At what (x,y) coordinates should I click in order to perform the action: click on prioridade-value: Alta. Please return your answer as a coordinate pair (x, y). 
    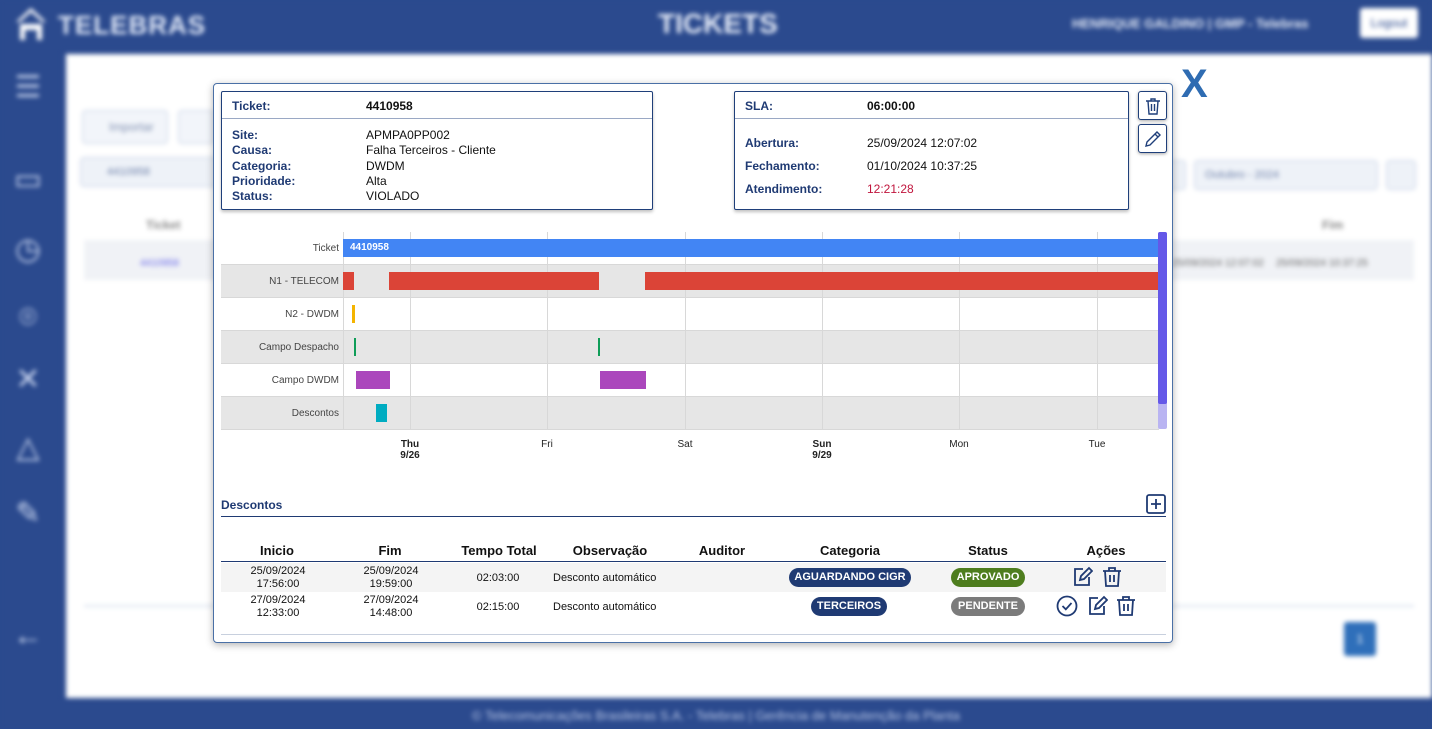
    Looking at the image, I should click on (376, 181).